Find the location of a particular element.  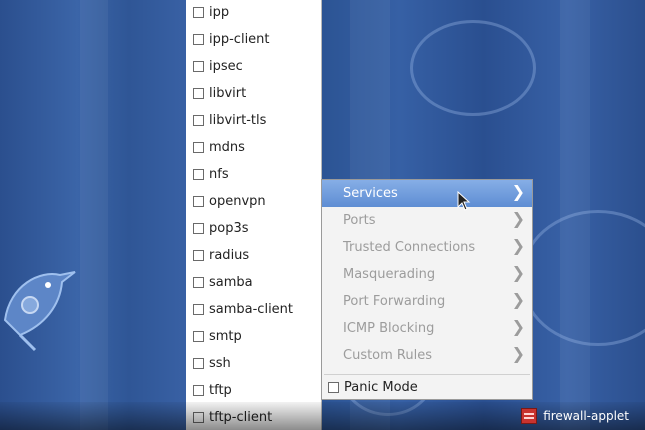

menu-item-ports: Ports ❯ is located at coordinates (427, 220).